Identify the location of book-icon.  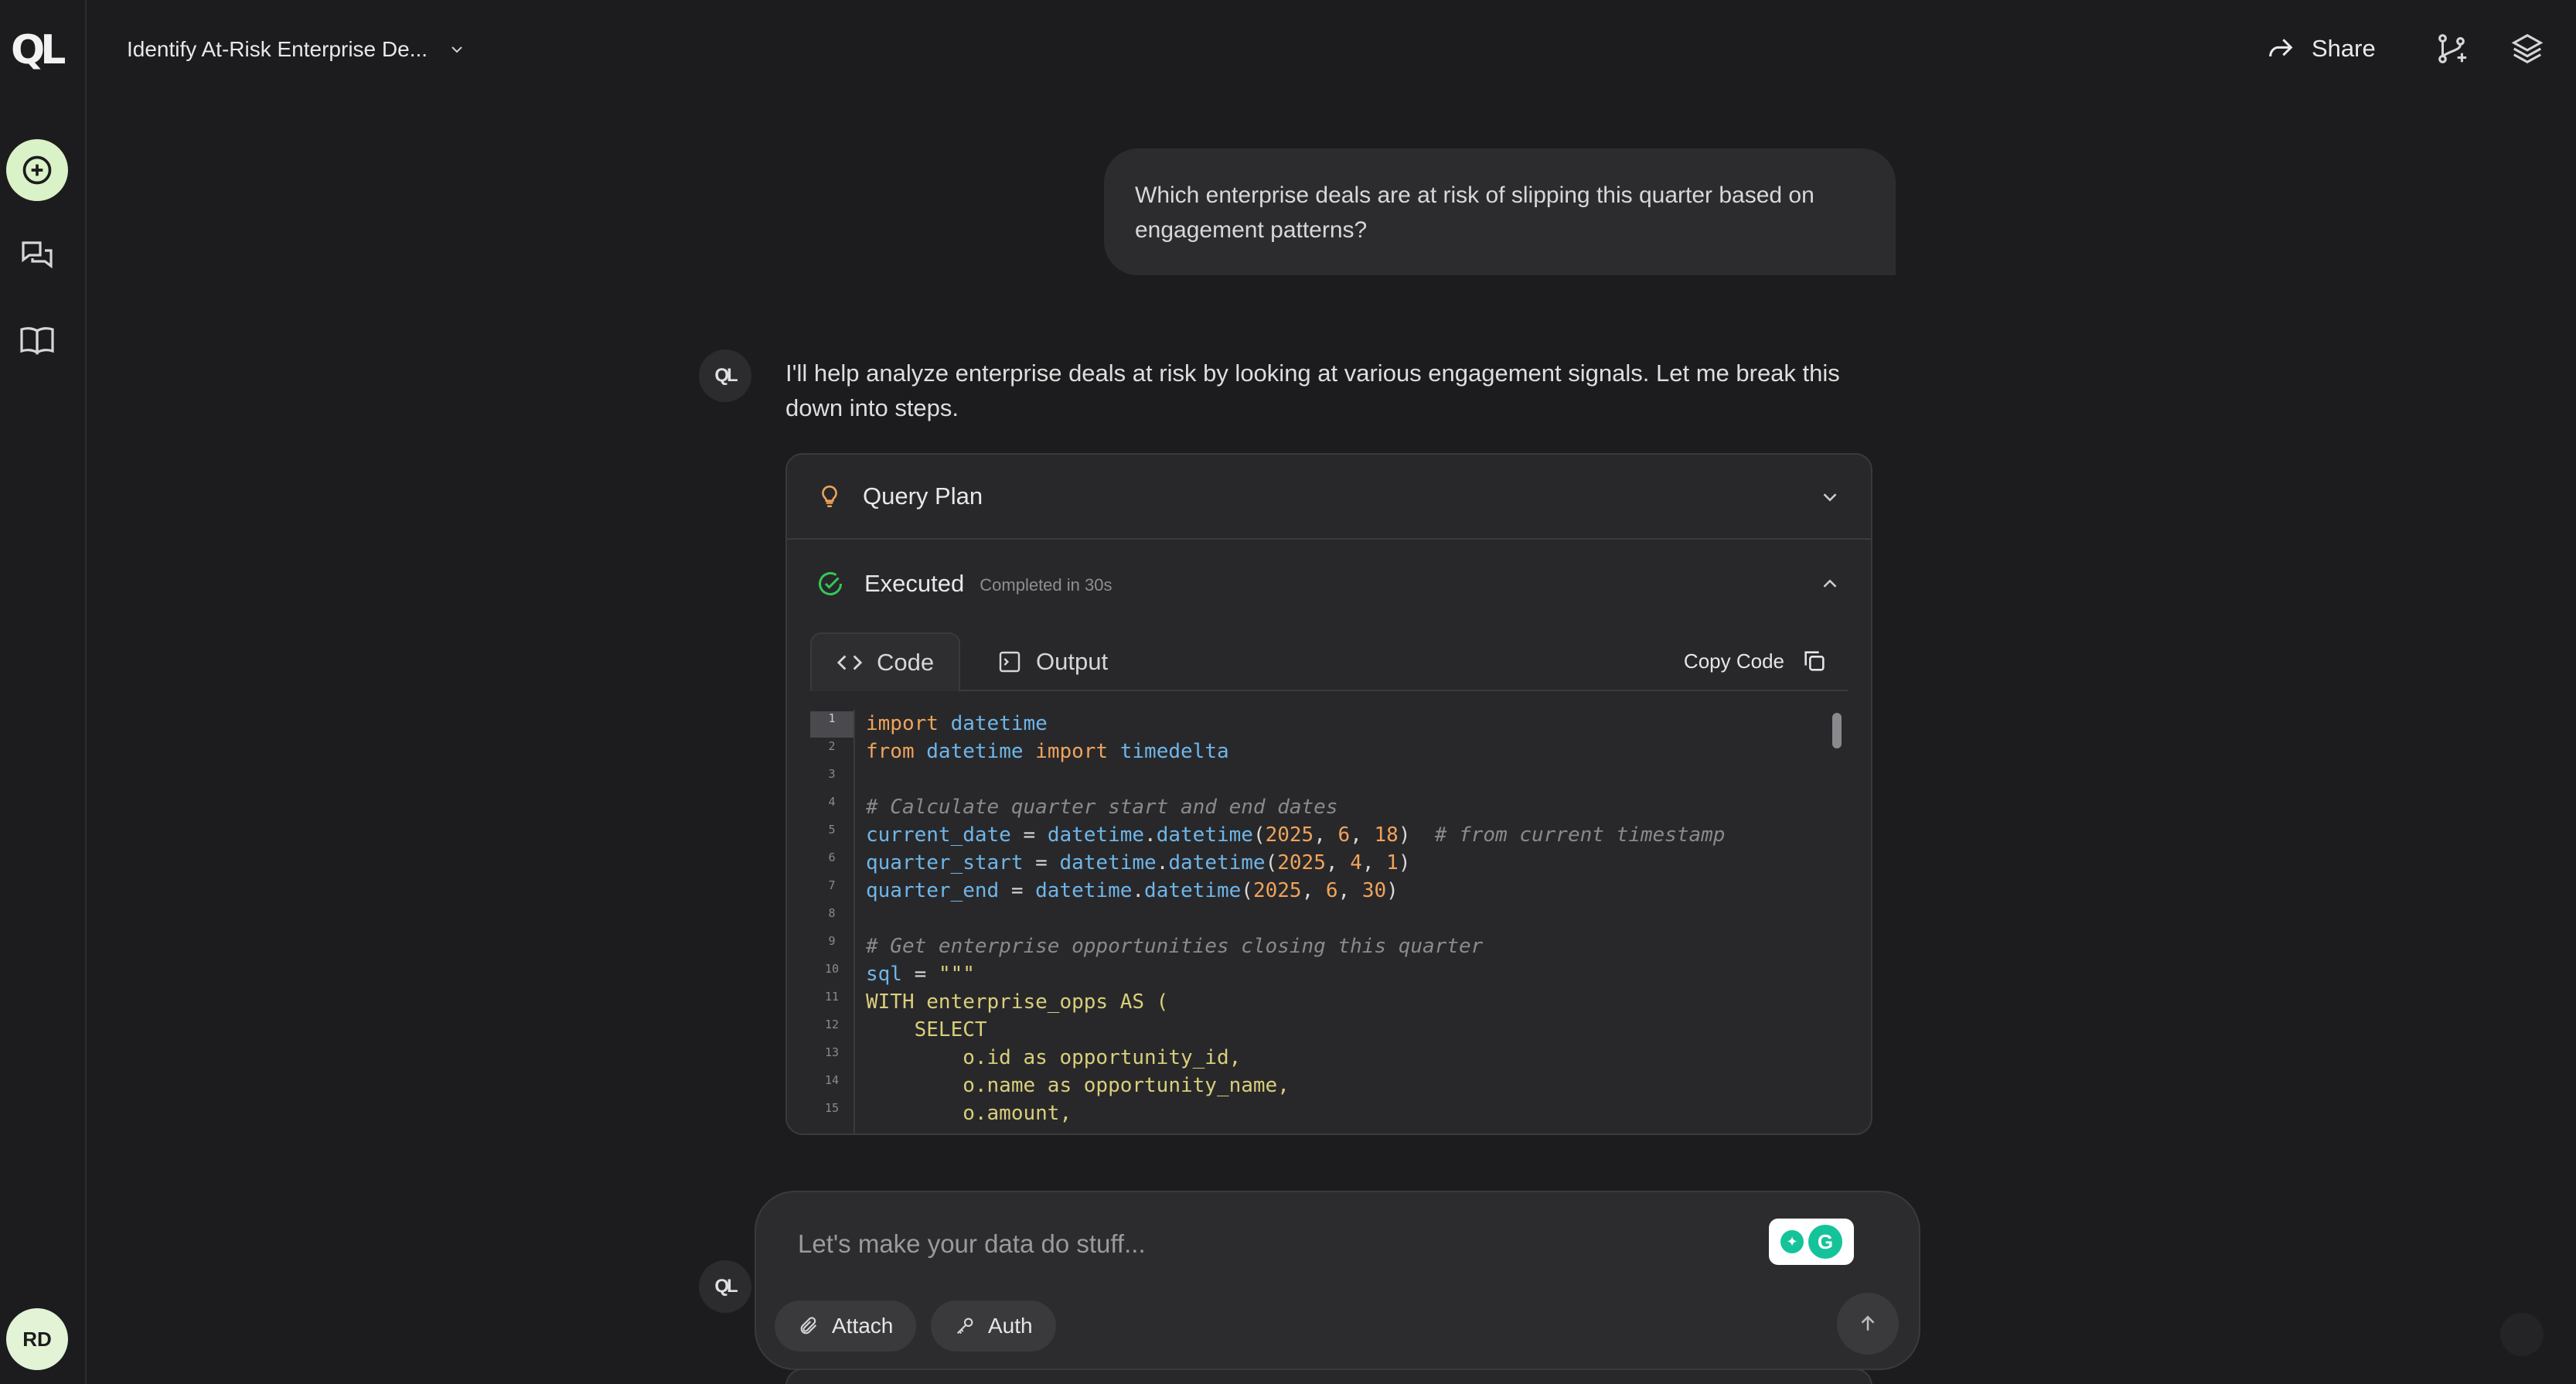
(37, 341).